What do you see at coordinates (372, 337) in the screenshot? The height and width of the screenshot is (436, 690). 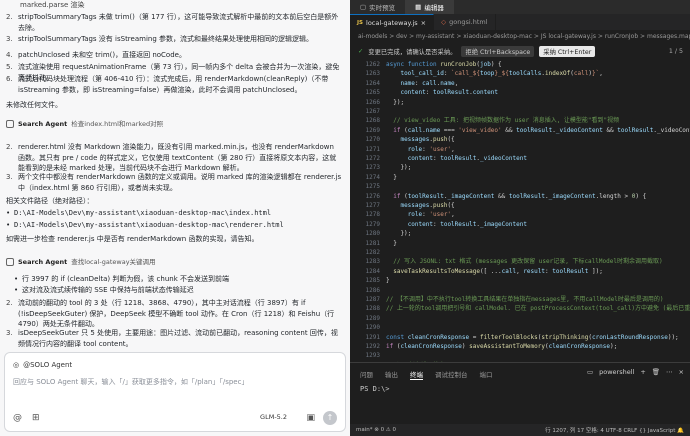 I see `line-number: 1291` at bounding box center [372, 337].